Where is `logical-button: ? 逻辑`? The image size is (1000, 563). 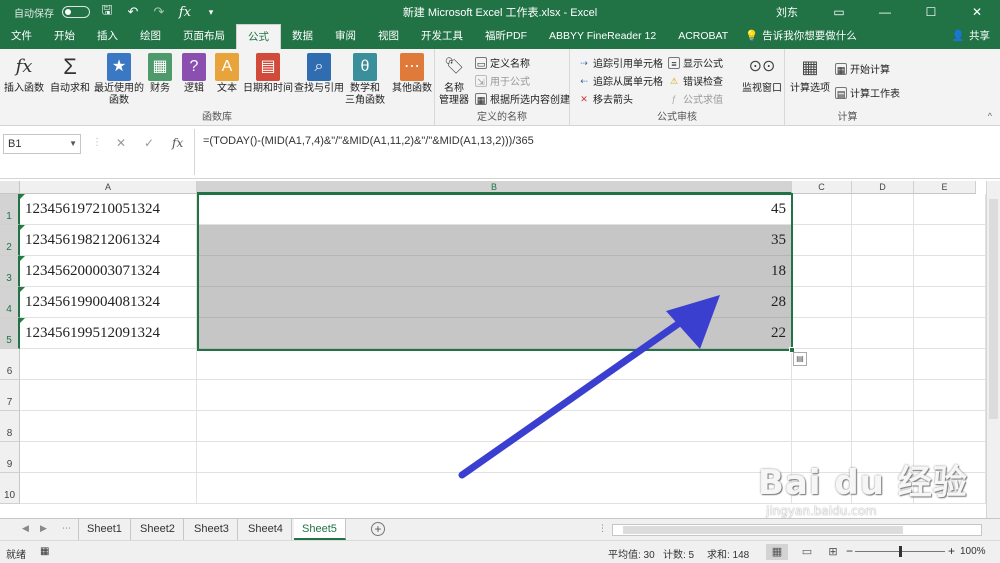 logical-button: ? 逻辑 is located at coordinates (194, 74).